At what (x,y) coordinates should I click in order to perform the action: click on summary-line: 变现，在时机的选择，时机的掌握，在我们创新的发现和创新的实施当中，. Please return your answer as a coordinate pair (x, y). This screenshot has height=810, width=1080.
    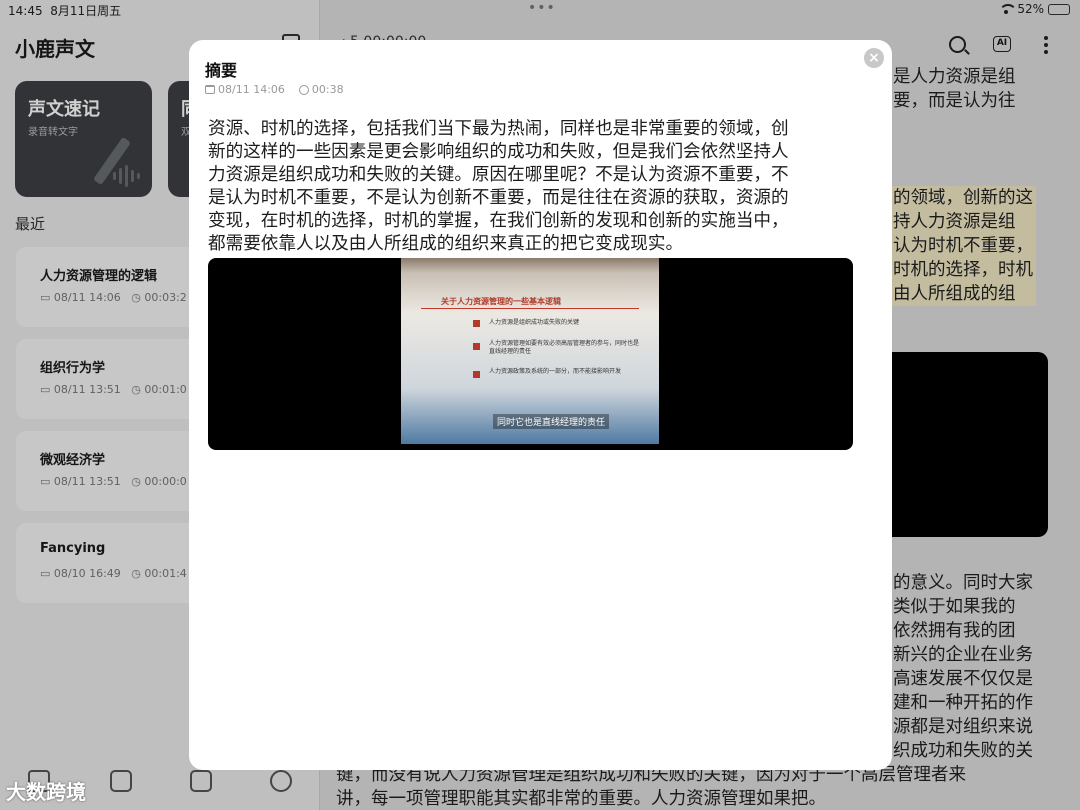
    Looking at the image, I should click on (498, 221).